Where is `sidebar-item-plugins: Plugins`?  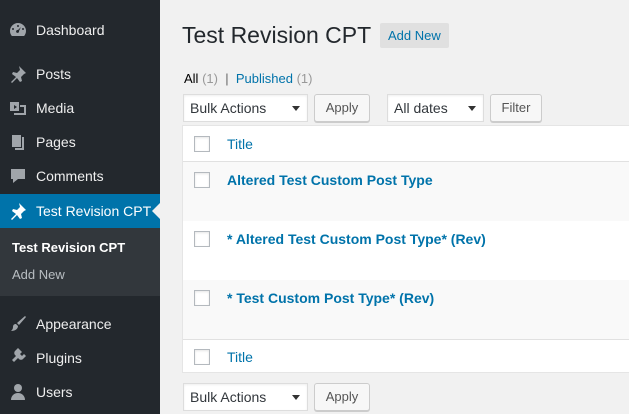 sidebar-item-plugins: Plugins is located at coordinates (80, 358).